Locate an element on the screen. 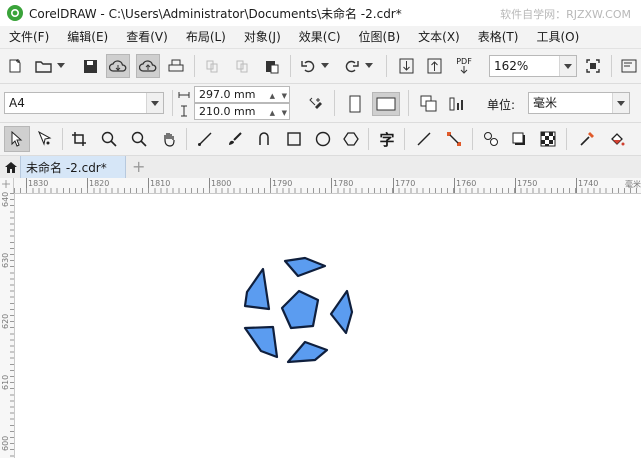 Image resolution: width=641 pixels, height=461 pixels. page-size-combo: A4 is located at coordinates (84, 103).